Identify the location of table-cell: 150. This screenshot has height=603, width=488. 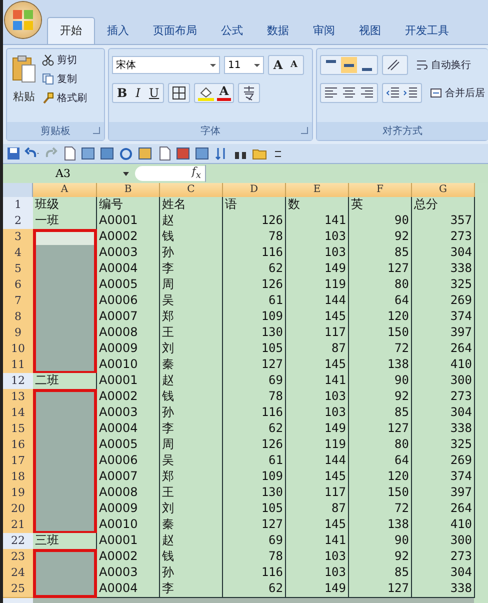
(380, 493).